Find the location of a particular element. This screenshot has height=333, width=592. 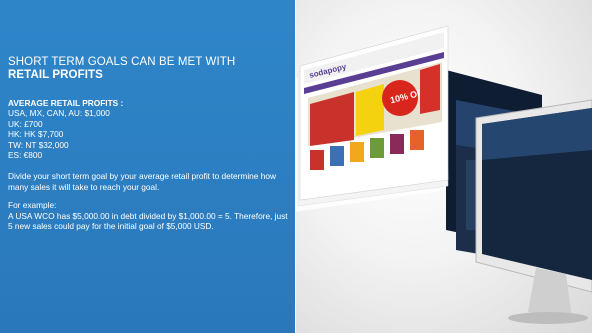

monitor-base is located at coordinates (548, 318).